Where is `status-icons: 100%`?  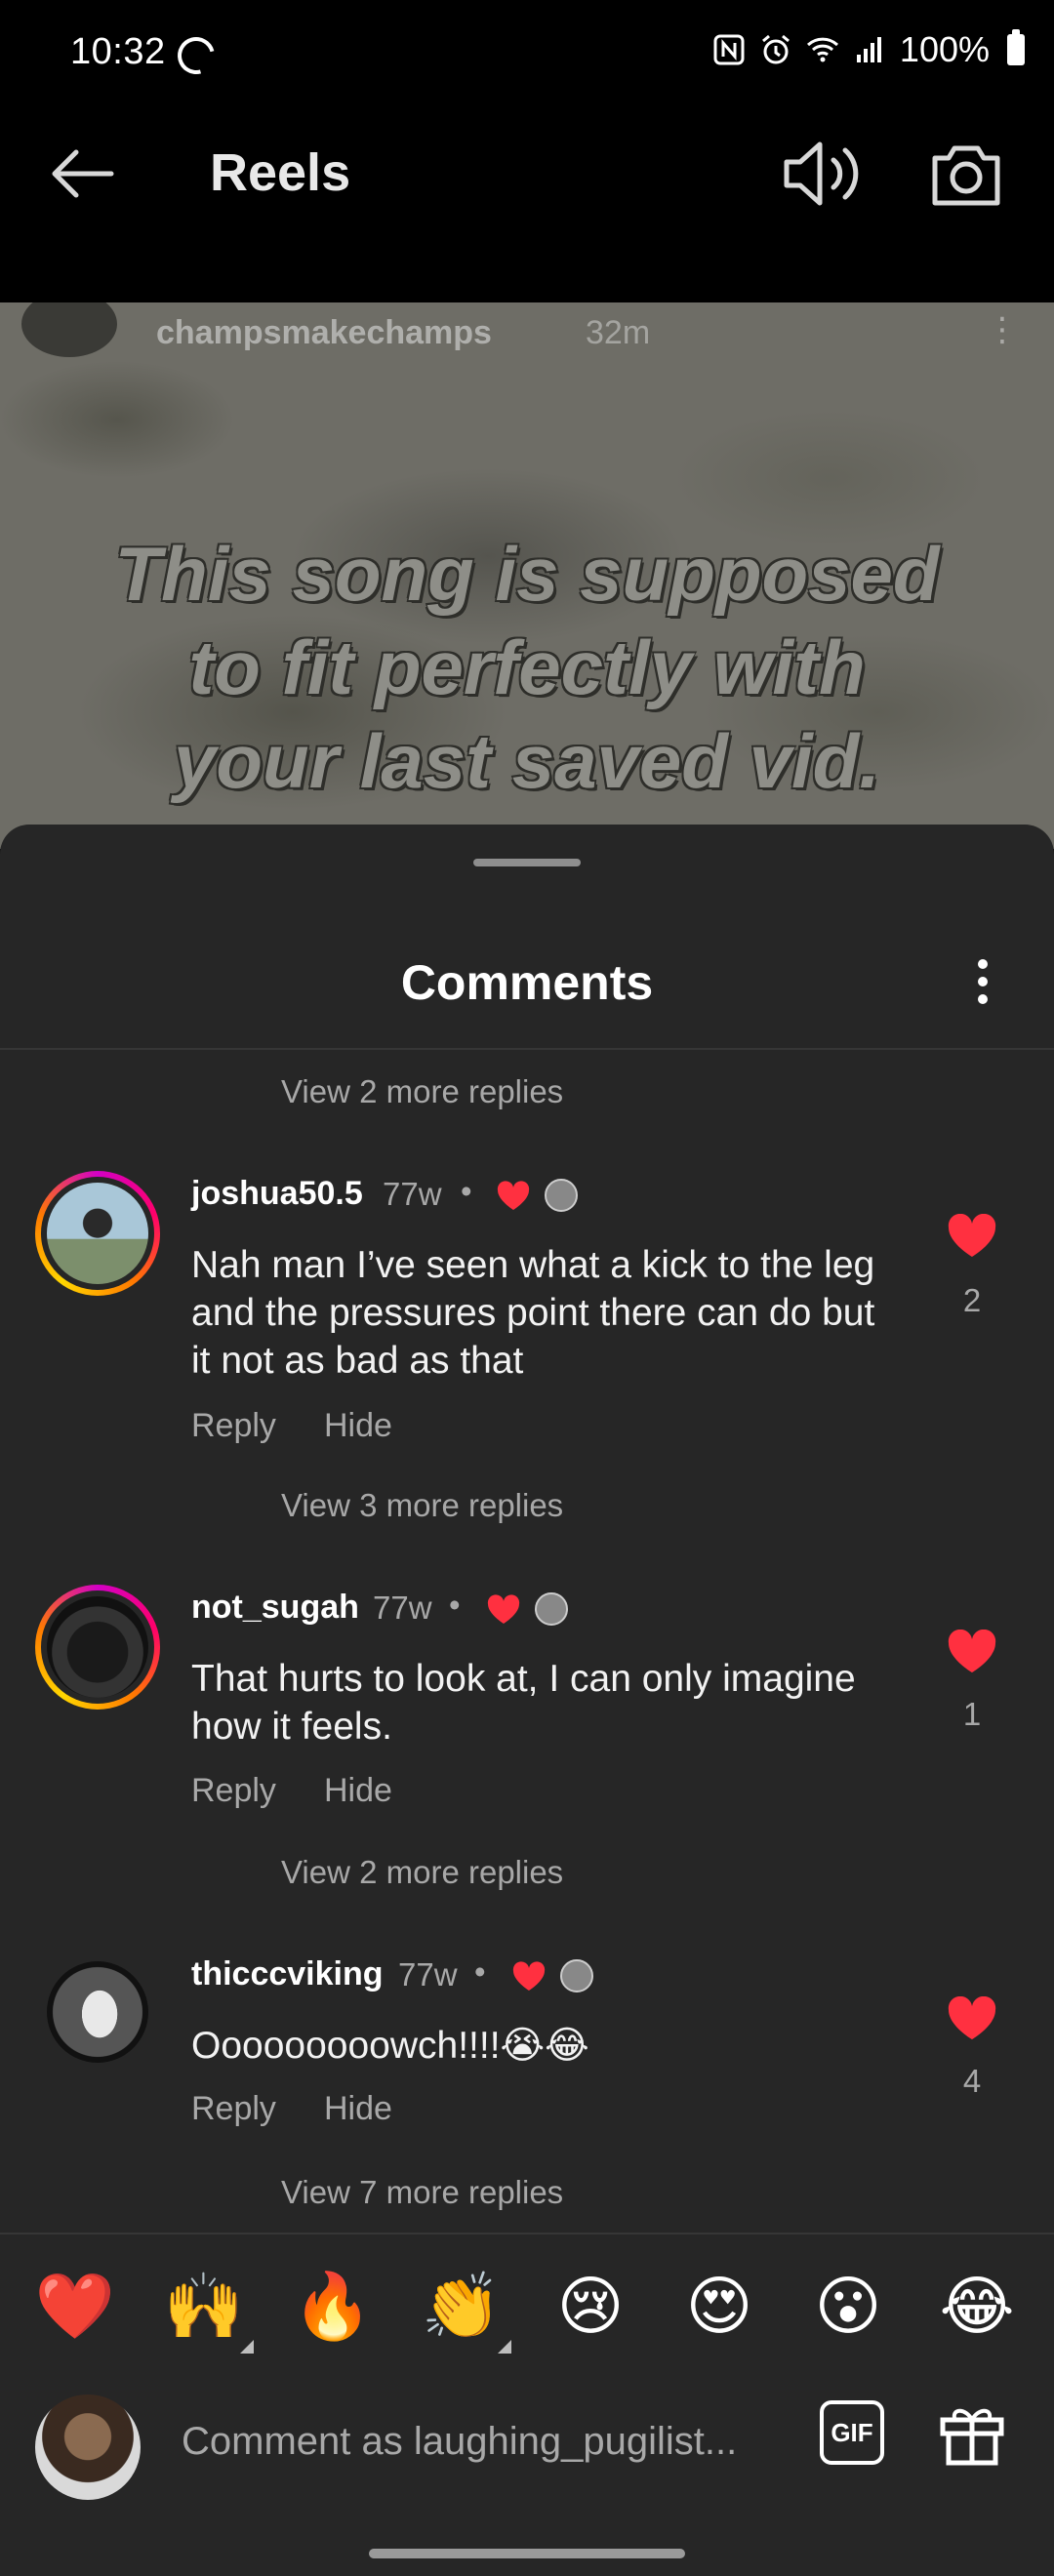
status-icons: 100% is located at coordinates (868, 49).